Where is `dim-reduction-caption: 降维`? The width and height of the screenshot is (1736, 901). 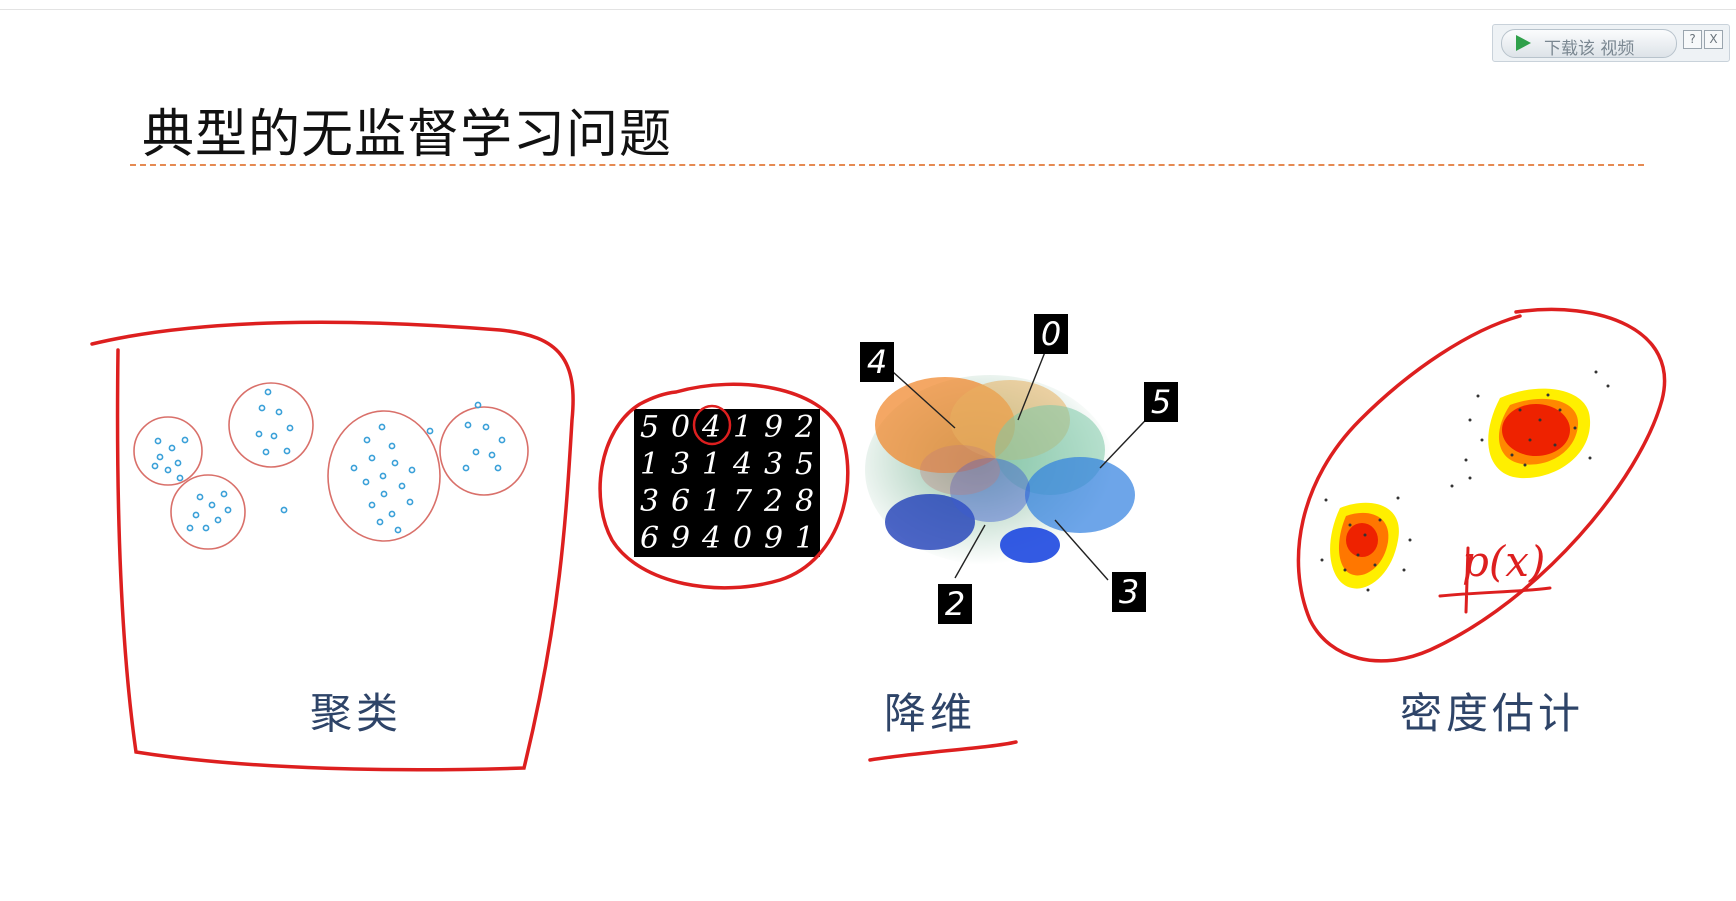
dim-reduction-caption: 降维 is located at coordinates (930, 713).